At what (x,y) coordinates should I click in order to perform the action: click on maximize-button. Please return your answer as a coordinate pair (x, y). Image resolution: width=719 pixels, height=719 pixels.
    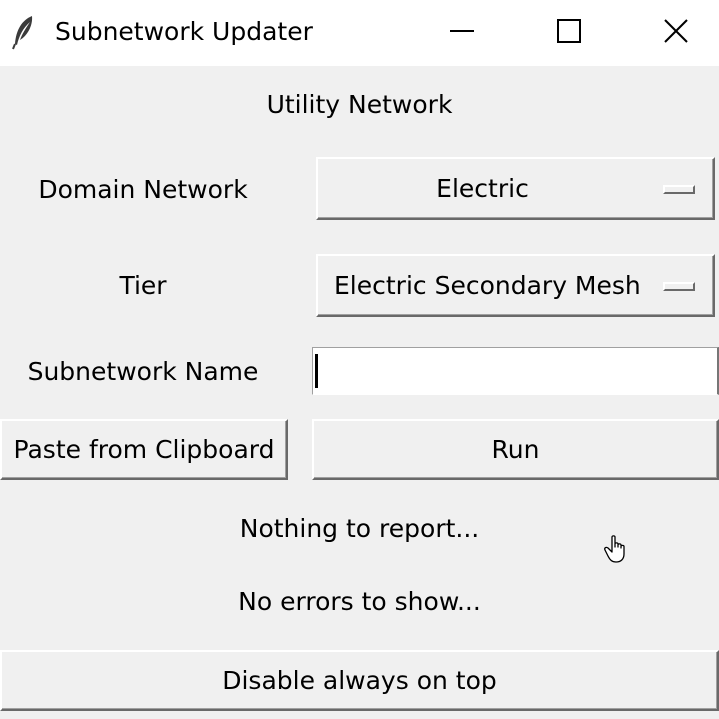
    Looking at the image, I should click on (569, 33).